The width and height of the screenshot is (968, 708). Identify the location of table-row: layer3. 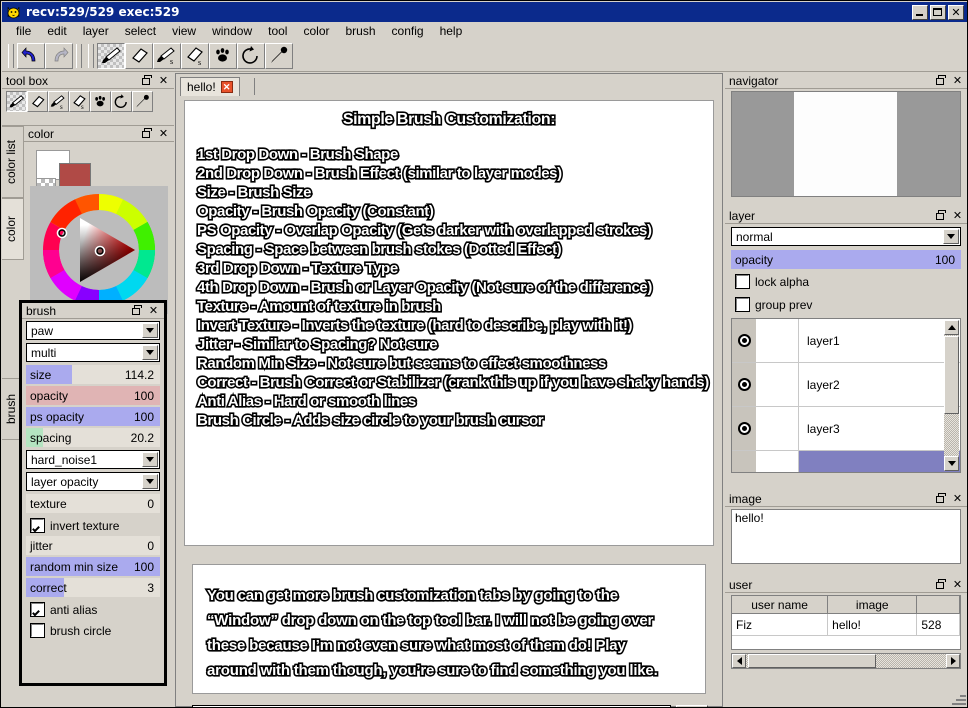
(846, 429).